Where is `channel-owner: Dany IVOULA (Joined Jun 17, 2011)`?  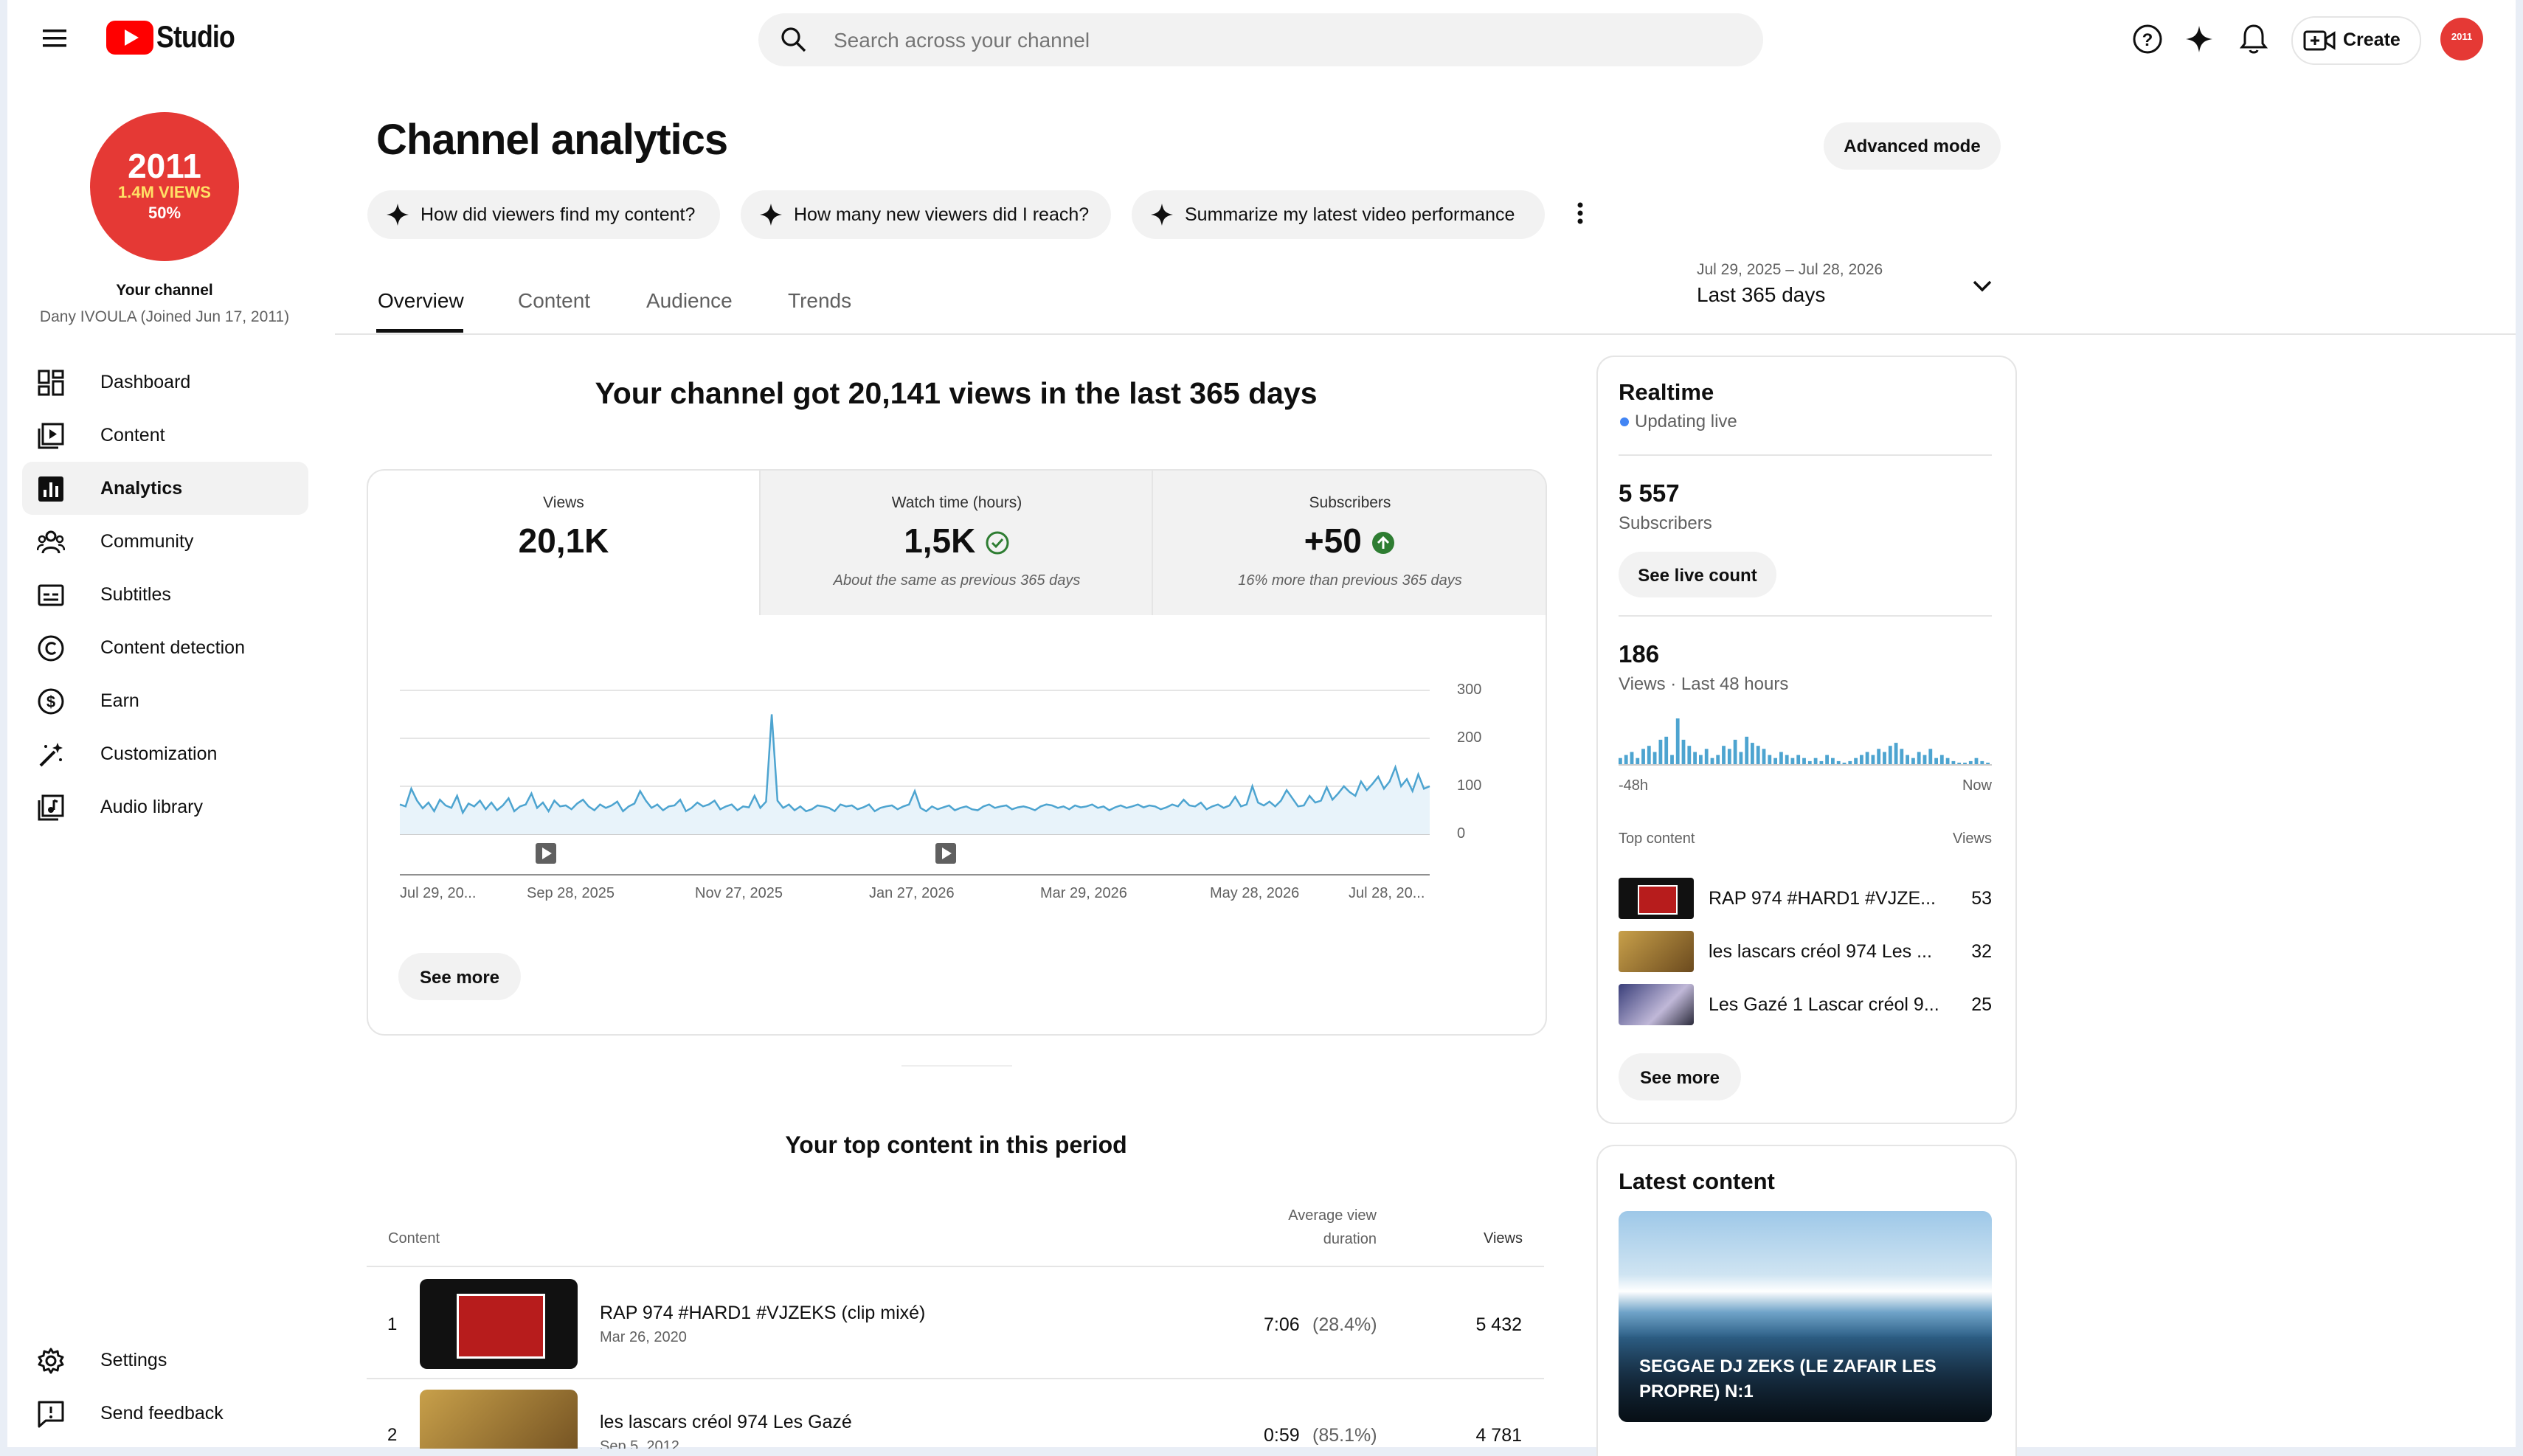
channel-owner: Dany IVOULA (Joined Jun 17, 2011) is located at coordinates (164, 316).